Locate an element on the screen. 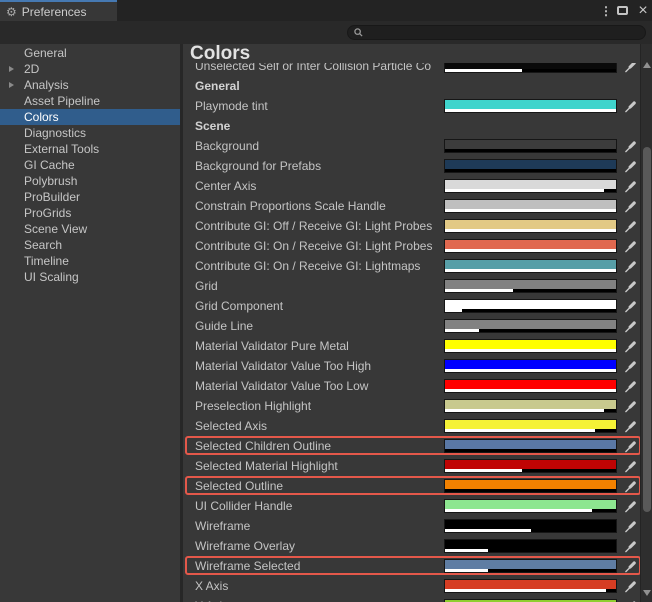  sidebar-item-diagnostics: Diagnostics is located at coordinates (90, 133).